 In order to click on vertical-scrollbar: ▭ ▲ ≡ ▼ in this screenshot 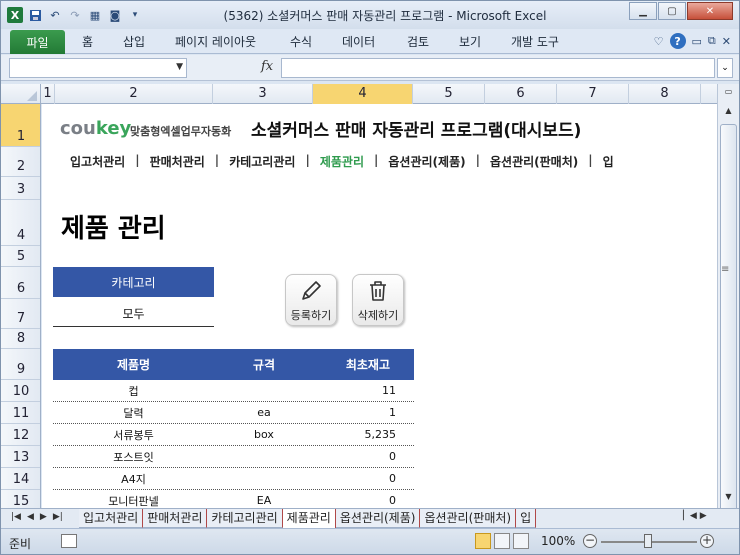, I will do `click(728, 300)`.